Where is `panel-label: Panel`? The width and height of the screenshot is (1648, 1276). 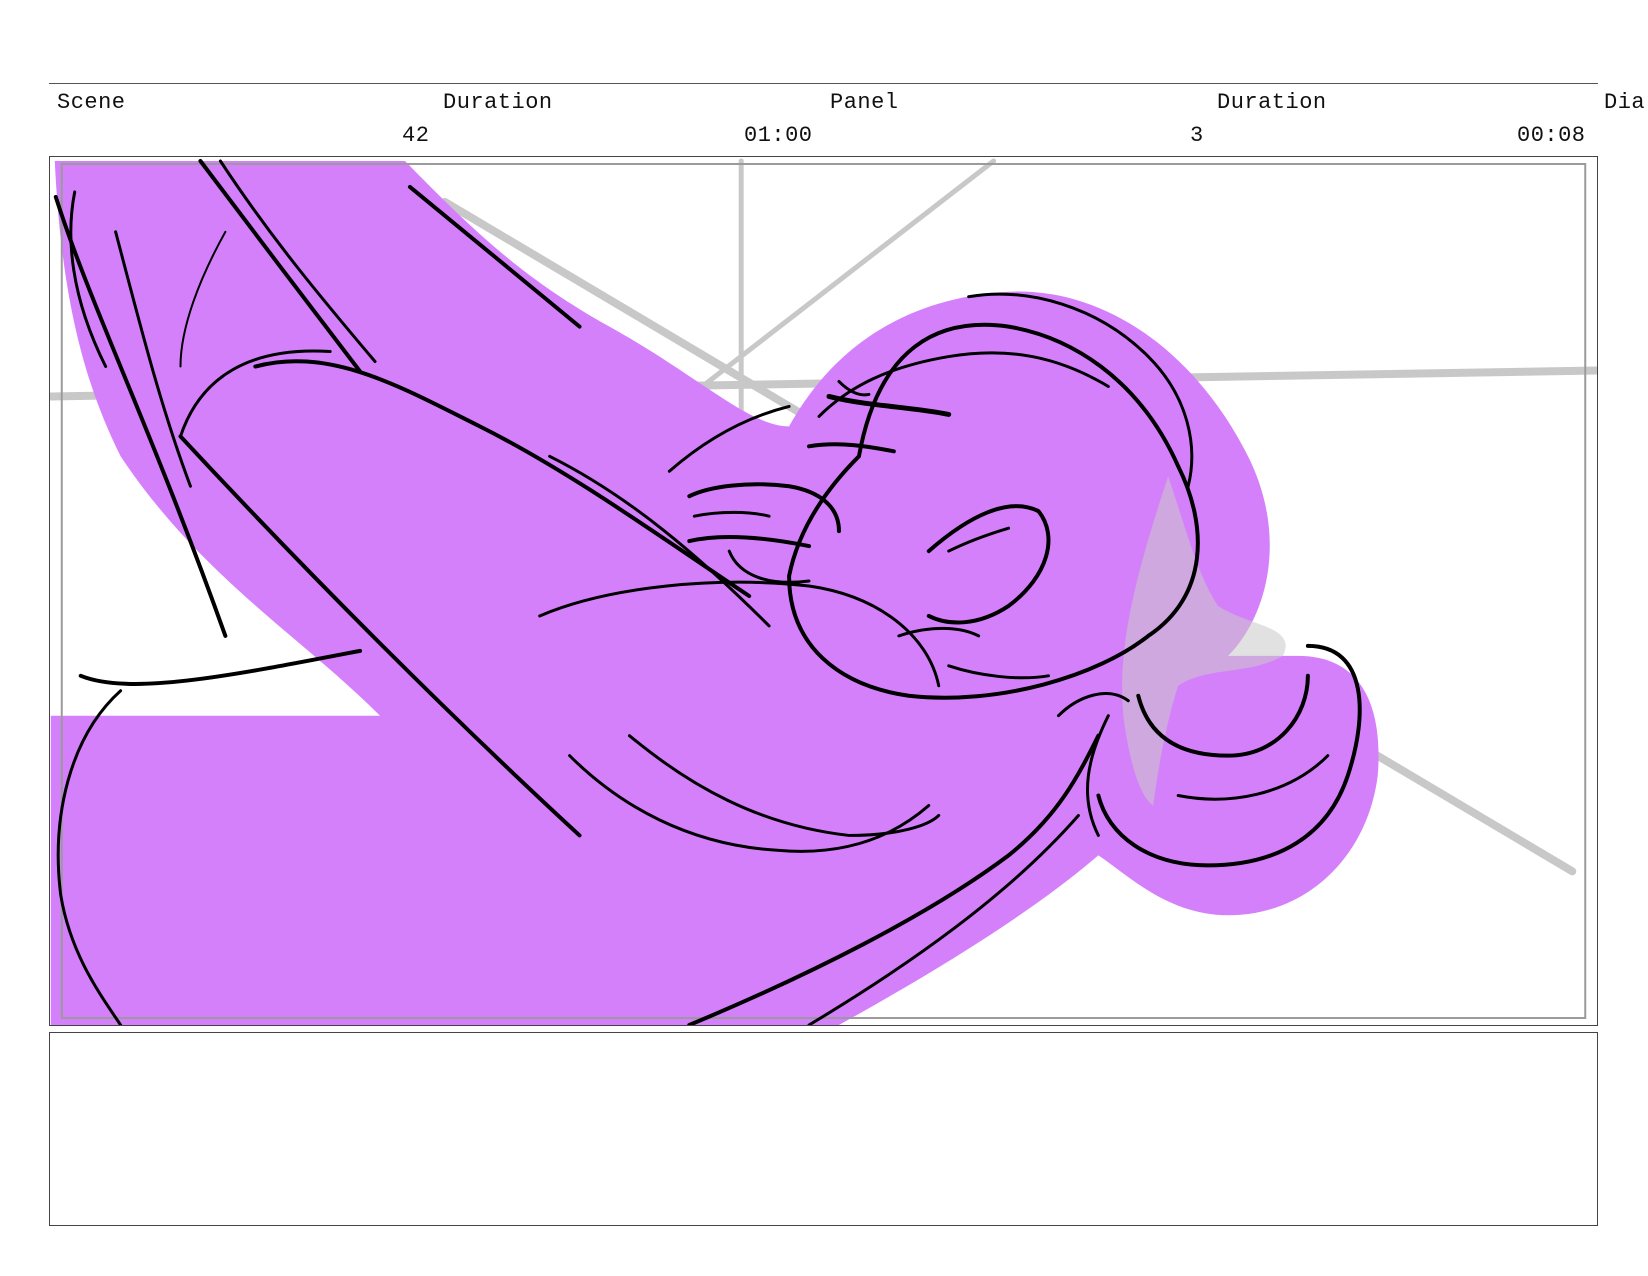
panel-label: Panel is located at coordinates (864, 102).